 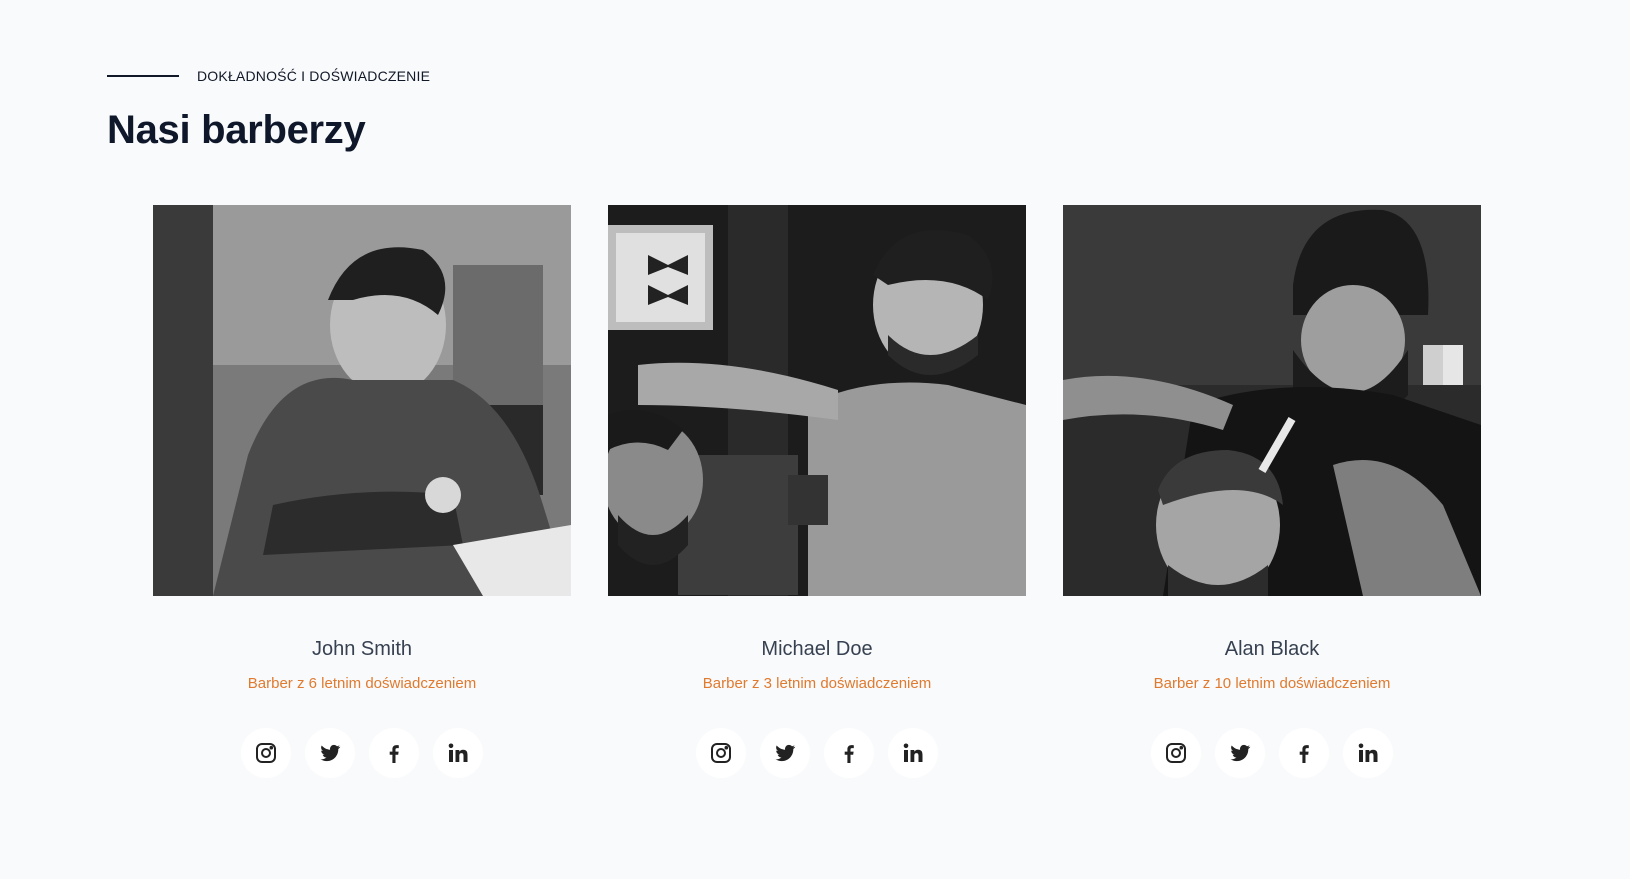 I want to click on barber-role: Barber z 10 letnim doświadczeniem, so click(x=1272, y=683).